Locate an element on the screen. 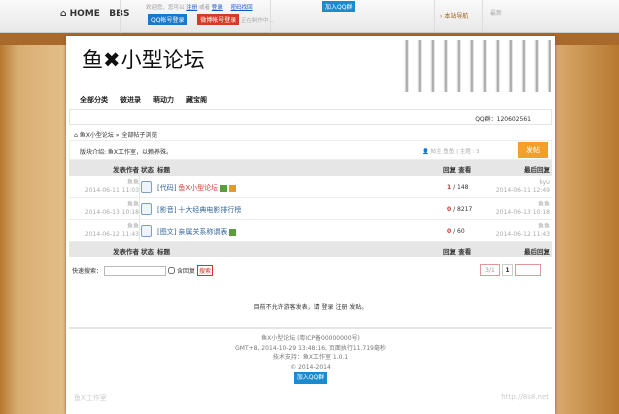 Image resolution: width=619 pixels, height=414 pixels. home-link: HOME is located at coordinates (85, 14).